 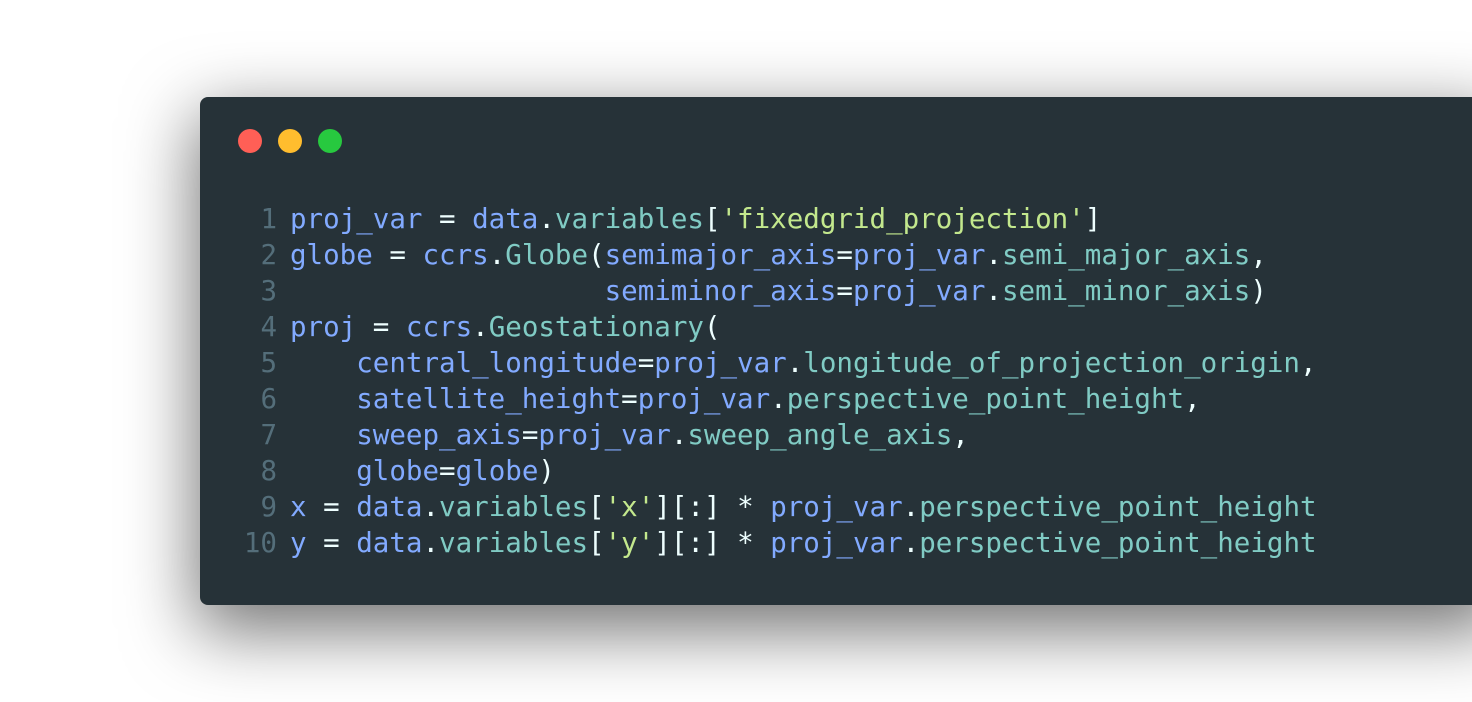 I want to click on code-line: 7 sweep_axis=proj_var.sweep_angle_axis,, so click(x=778, y=435).